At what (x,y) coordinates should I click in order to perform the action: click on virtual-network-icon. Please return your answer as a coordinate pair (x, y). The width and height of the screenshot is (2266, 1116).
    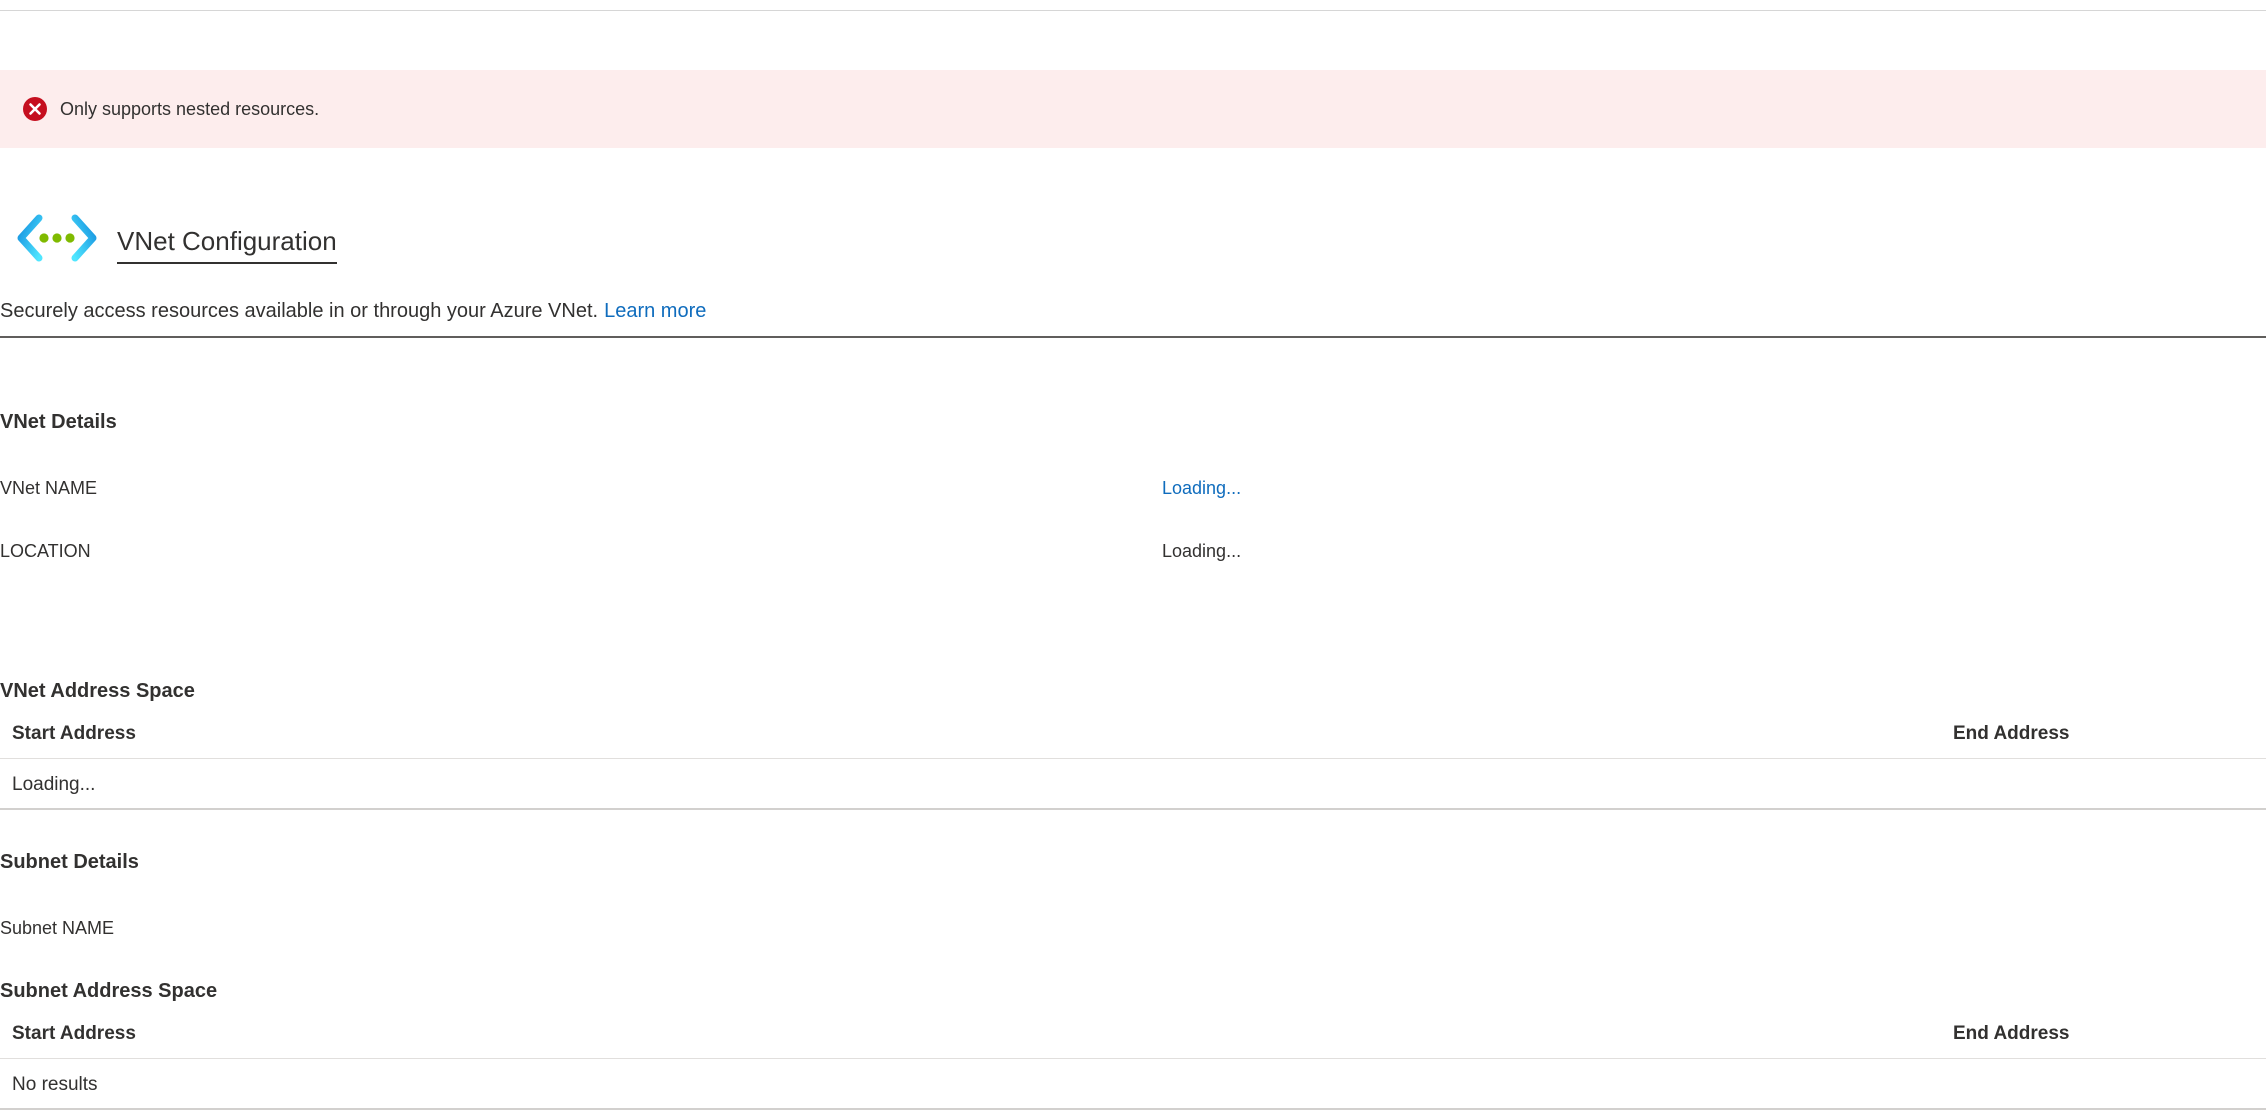
    Looking at the image, I should click on (57, 238).